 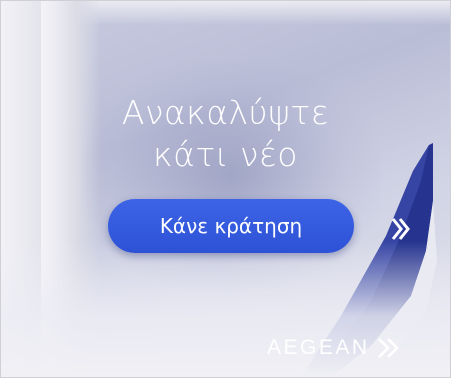 What do you see at coordinates (231, 226) in the screenshot?
I see `book-now-button: Κάνε κράτηση` at bounding box center [231, 226].